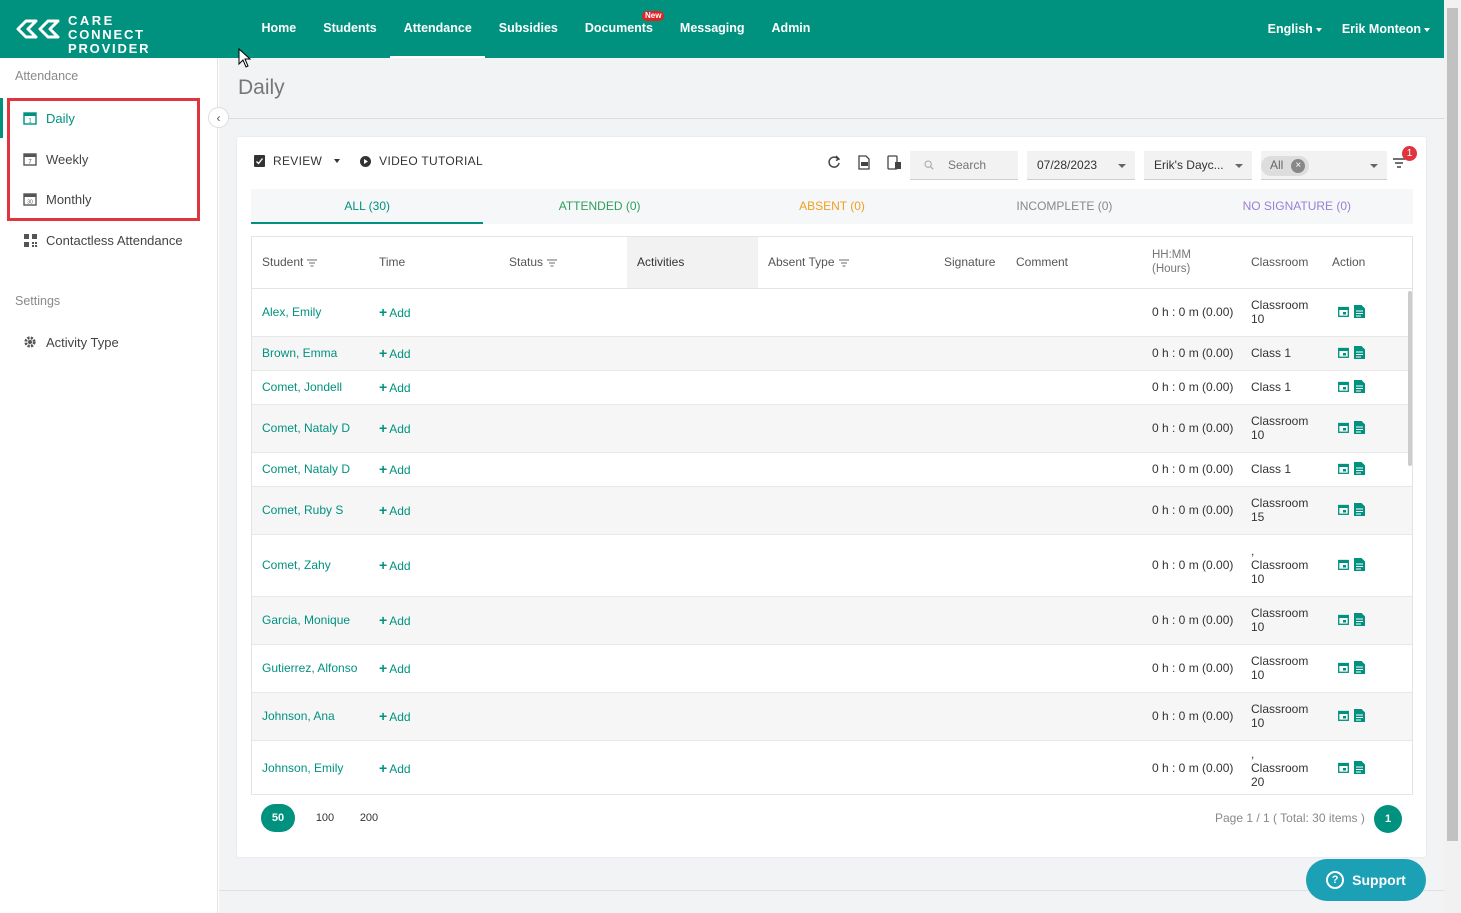  I want to click on classroom-select: All ×, so click(1324, 165).